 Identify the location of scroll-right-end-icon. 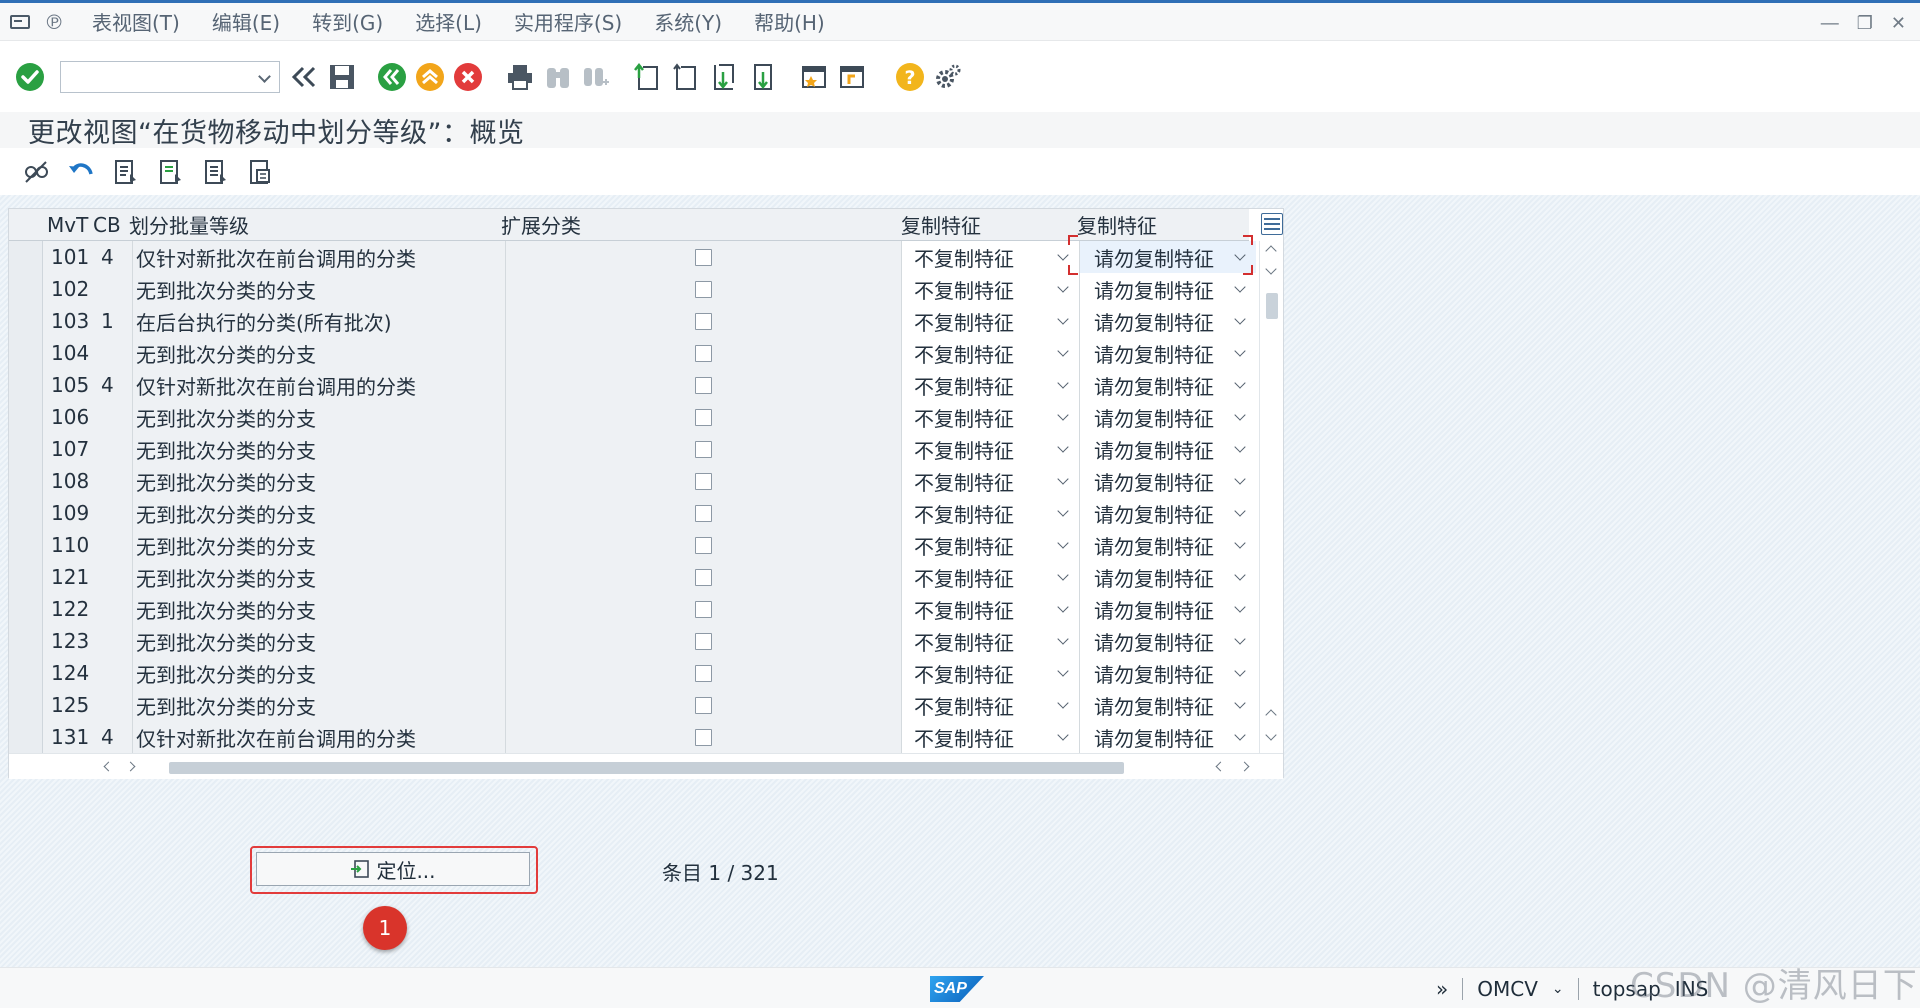
(1244, 766).